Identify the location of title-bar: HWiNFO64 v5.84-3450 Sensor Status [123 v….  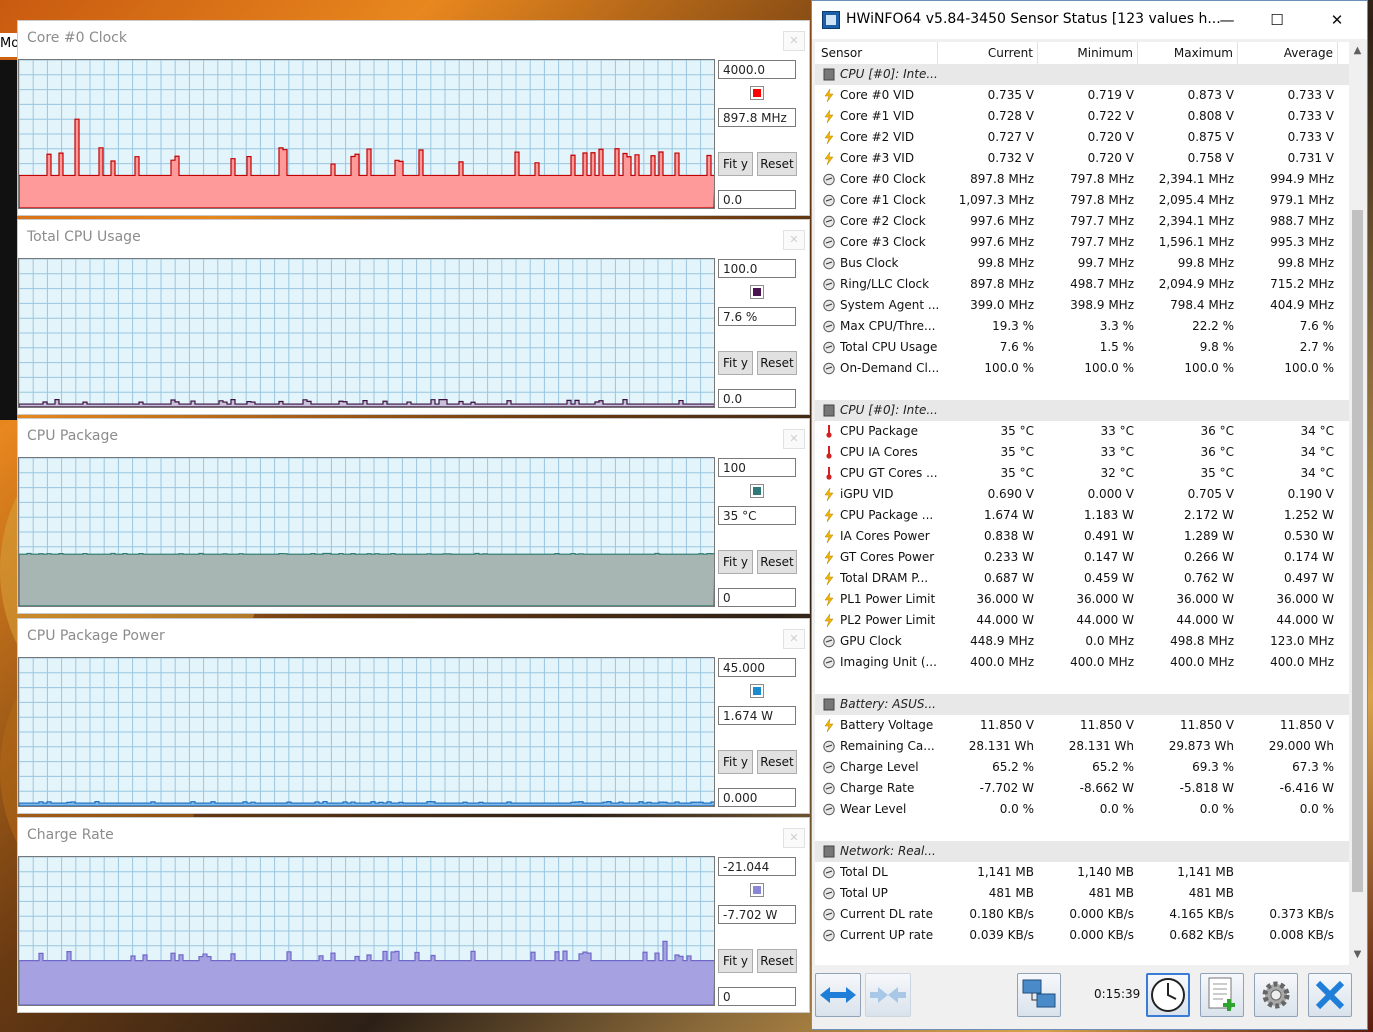
(1089, 20).